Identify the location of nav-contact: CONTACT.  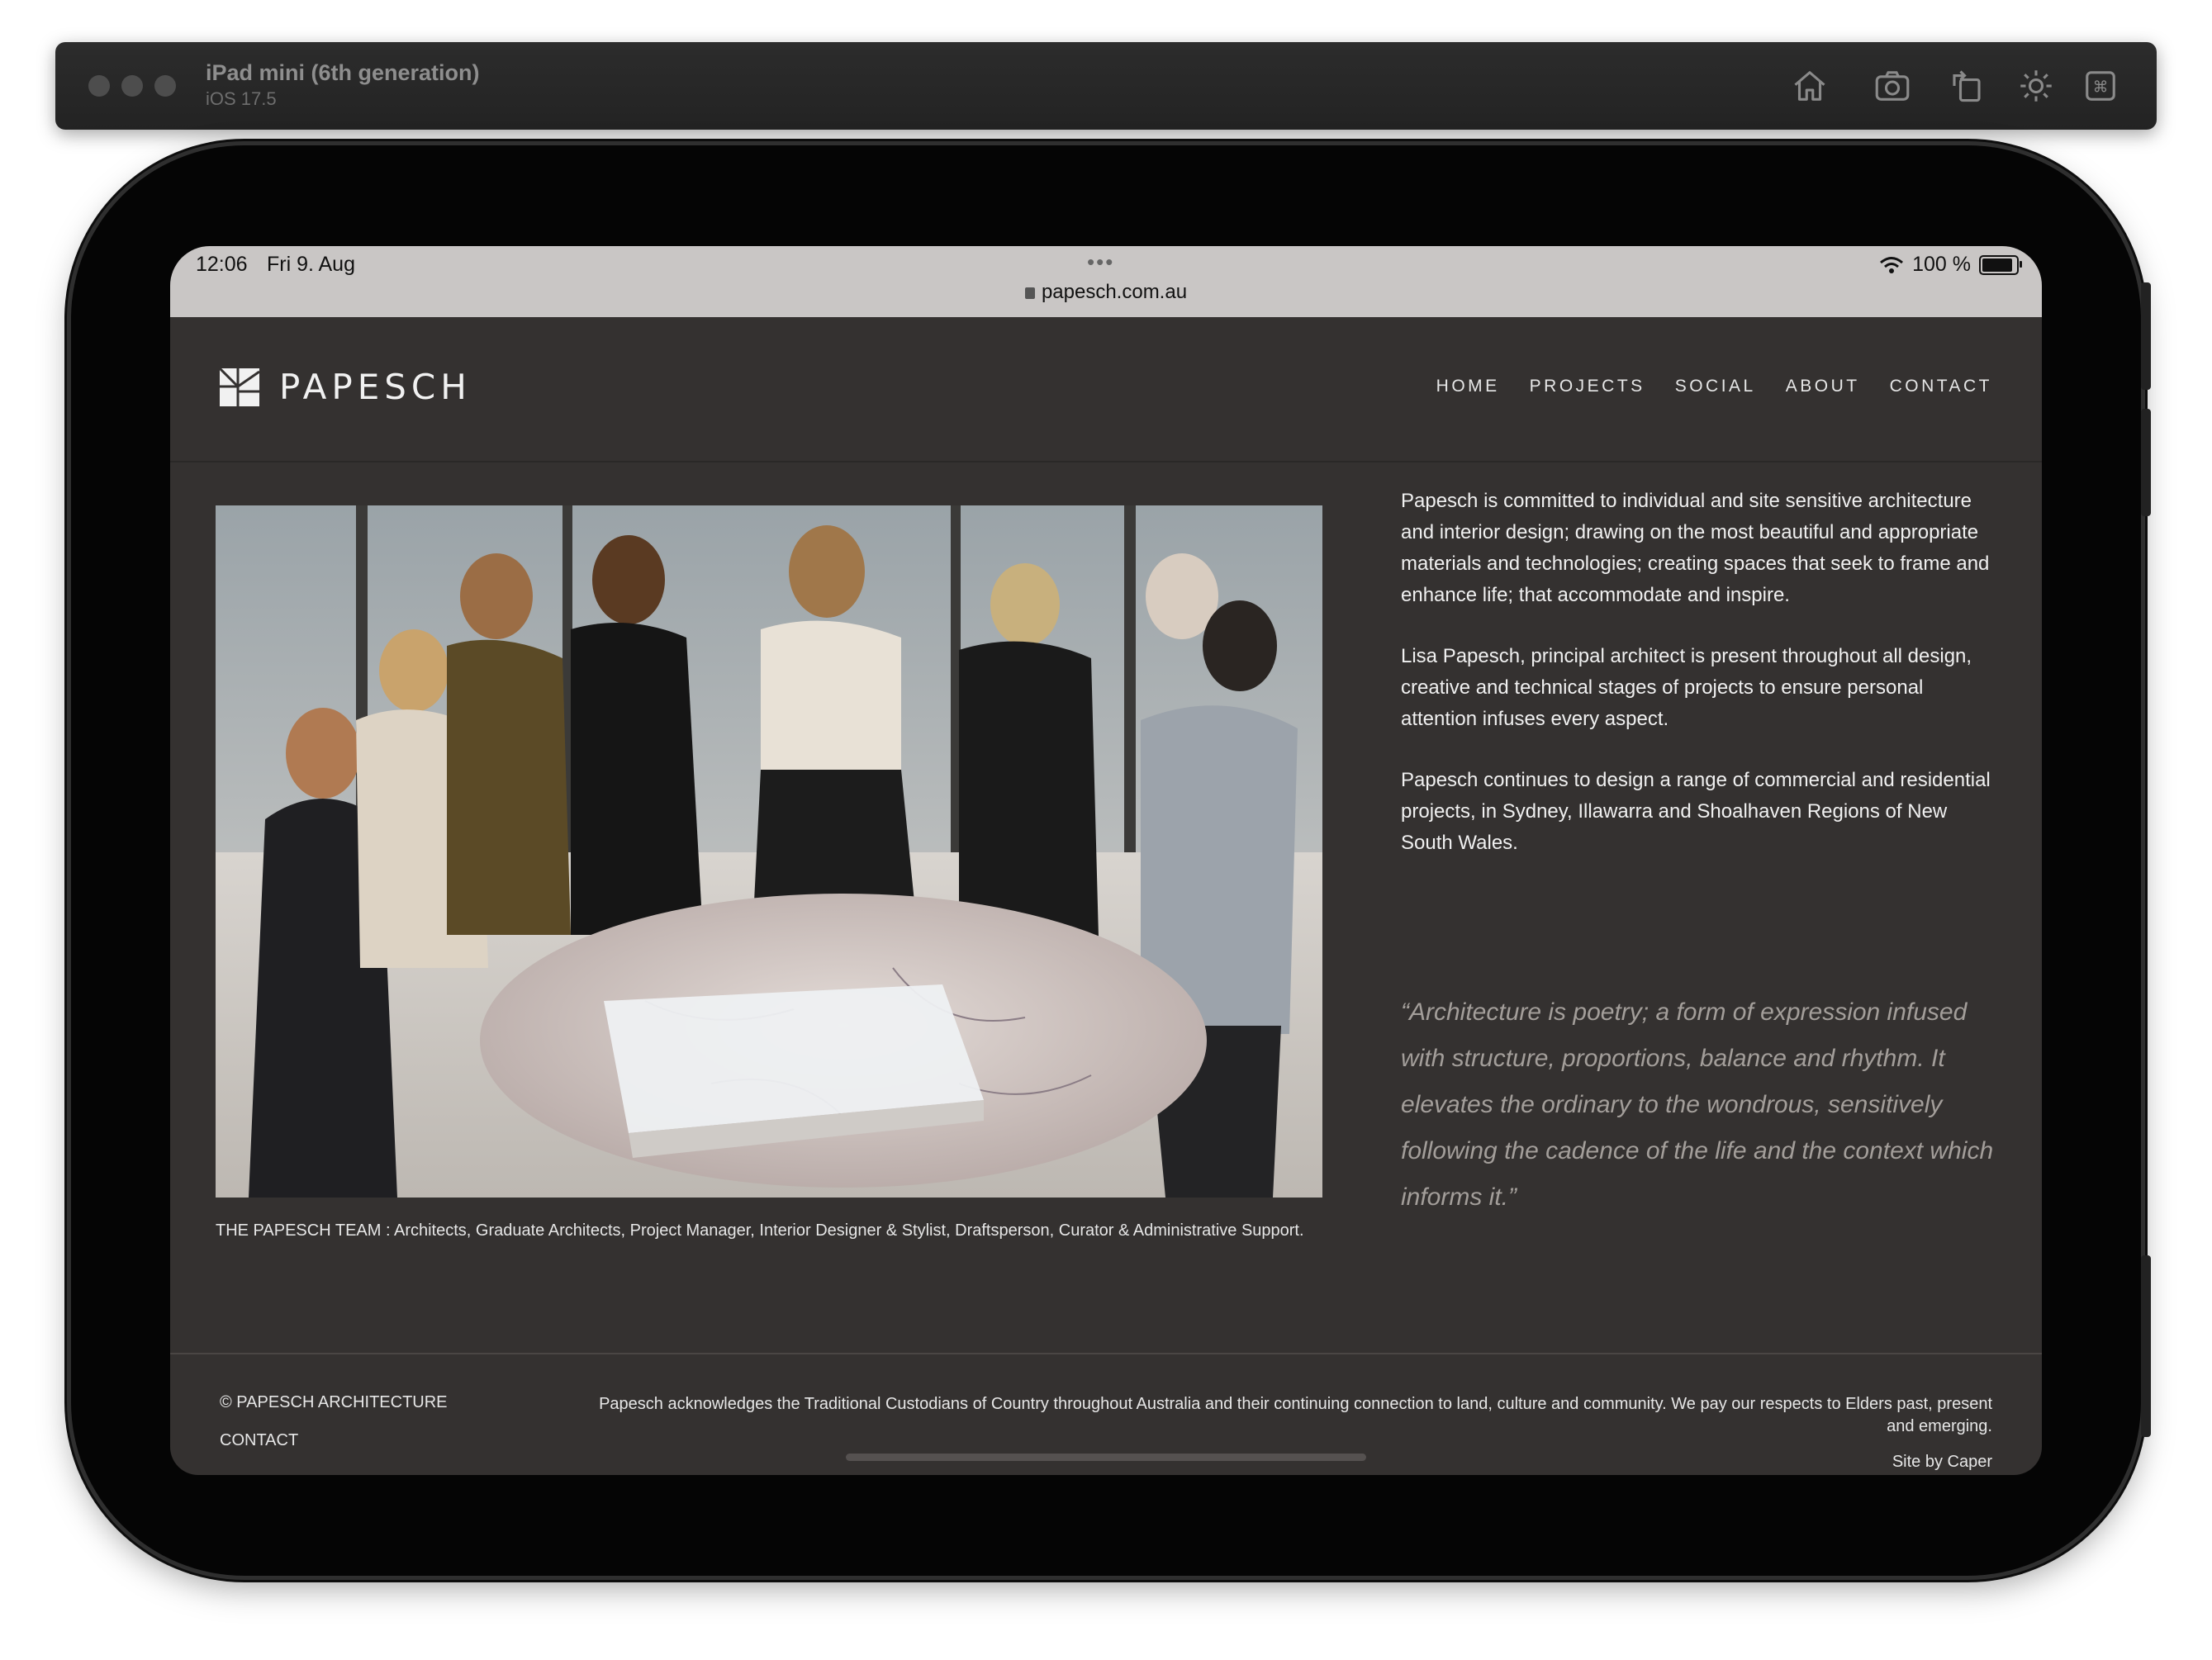
(1941, 386).